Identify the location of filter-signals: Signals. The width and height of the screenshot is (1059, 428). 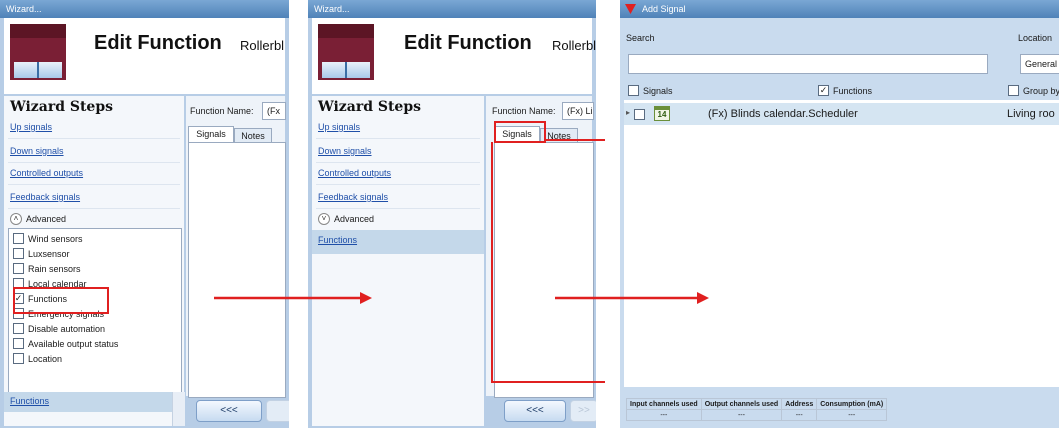
(650, 90).